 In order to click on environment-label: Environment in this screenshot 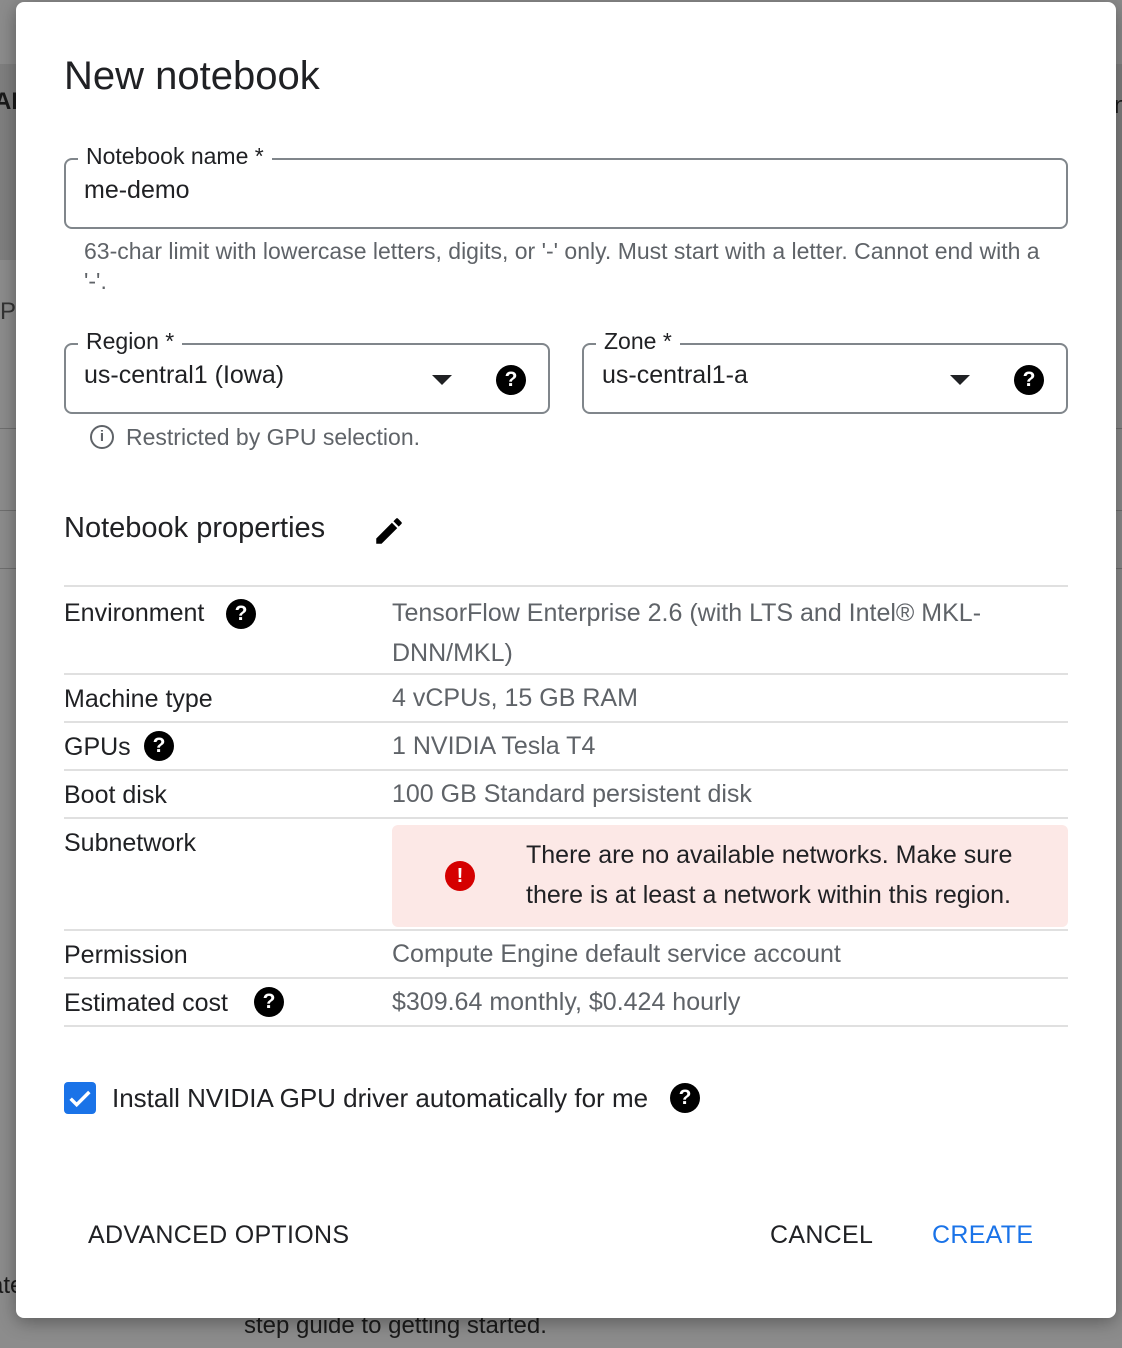, I will do `click(134, 613)`.